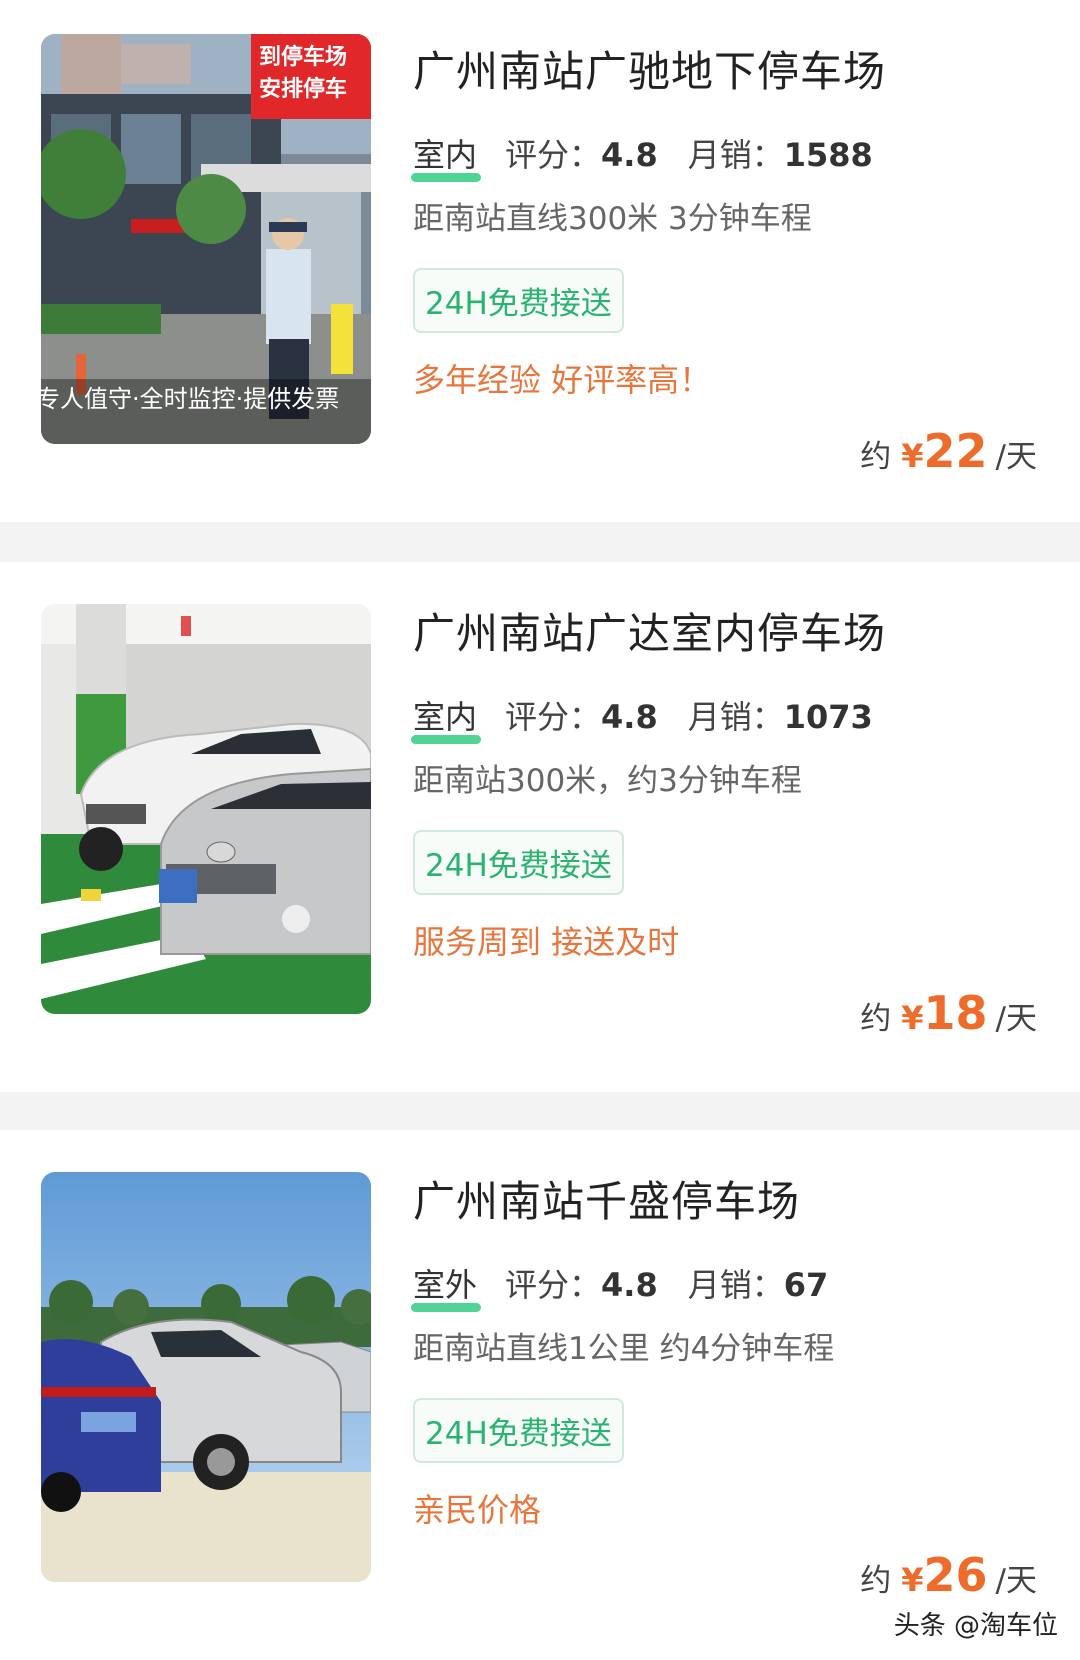 The width and height of the screenshot is (1080, 1660). What do you see at coordinates (828, 717) in the screenshot?
I see `sales-value: 1073` at bounding box center [828, 717].